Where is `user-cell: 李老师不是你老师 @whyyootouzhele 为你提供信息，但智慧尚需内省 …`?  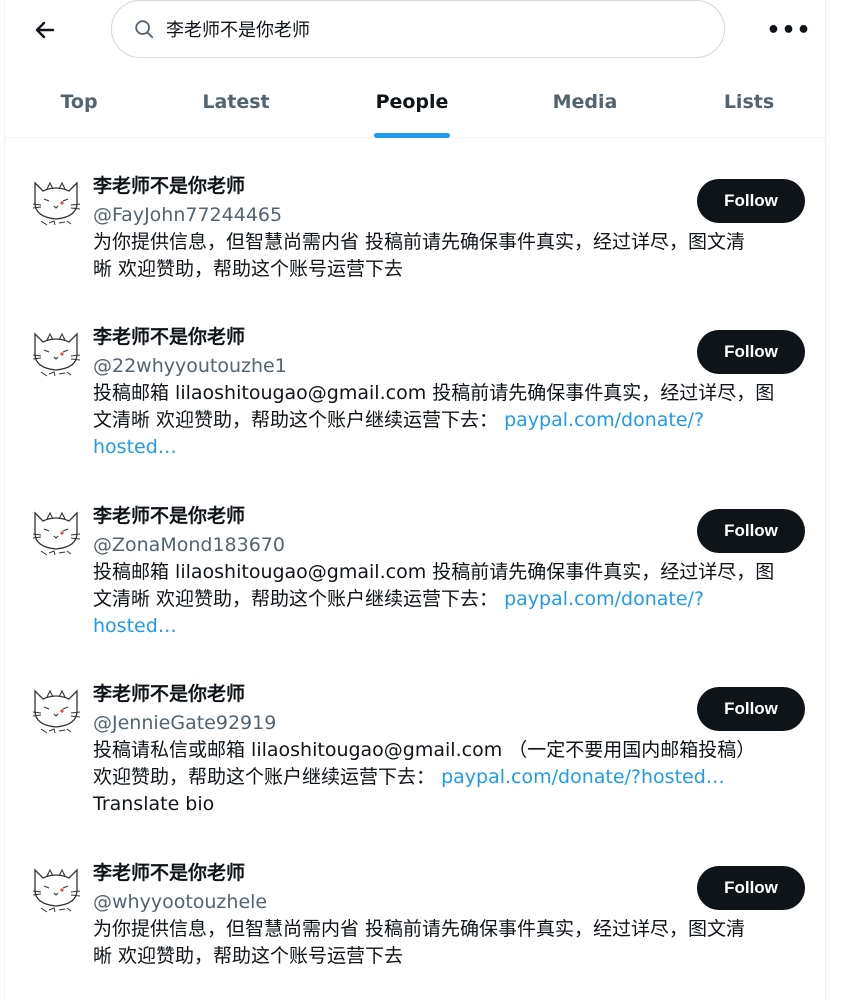 user-cell: 李老师不是你老师 @whyyootouzhele 为你提供信息，但智慧尚需内省 … is located at coordinates (416, 920).